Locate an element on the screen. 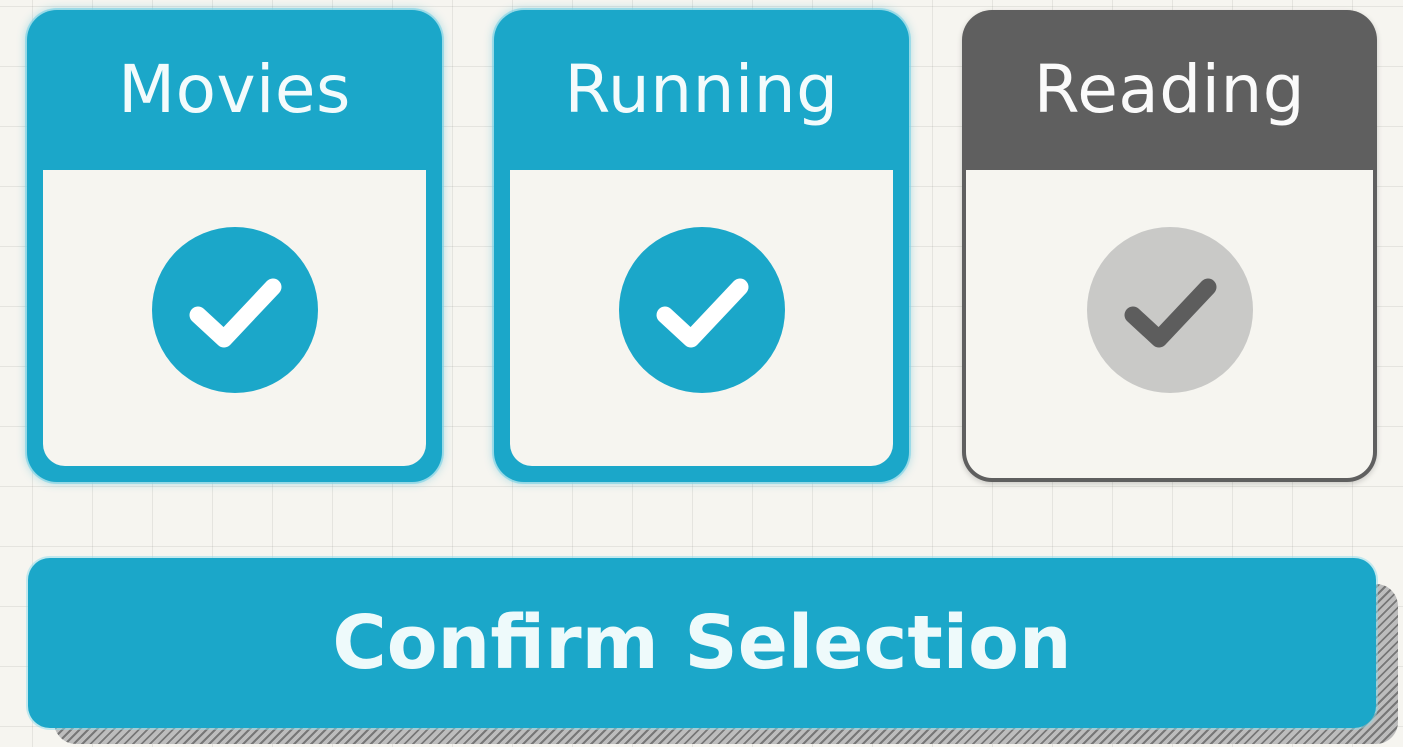 The width and height of the screenshot is (1403, 747). card-header: Running is located at coordinates (701, 90).